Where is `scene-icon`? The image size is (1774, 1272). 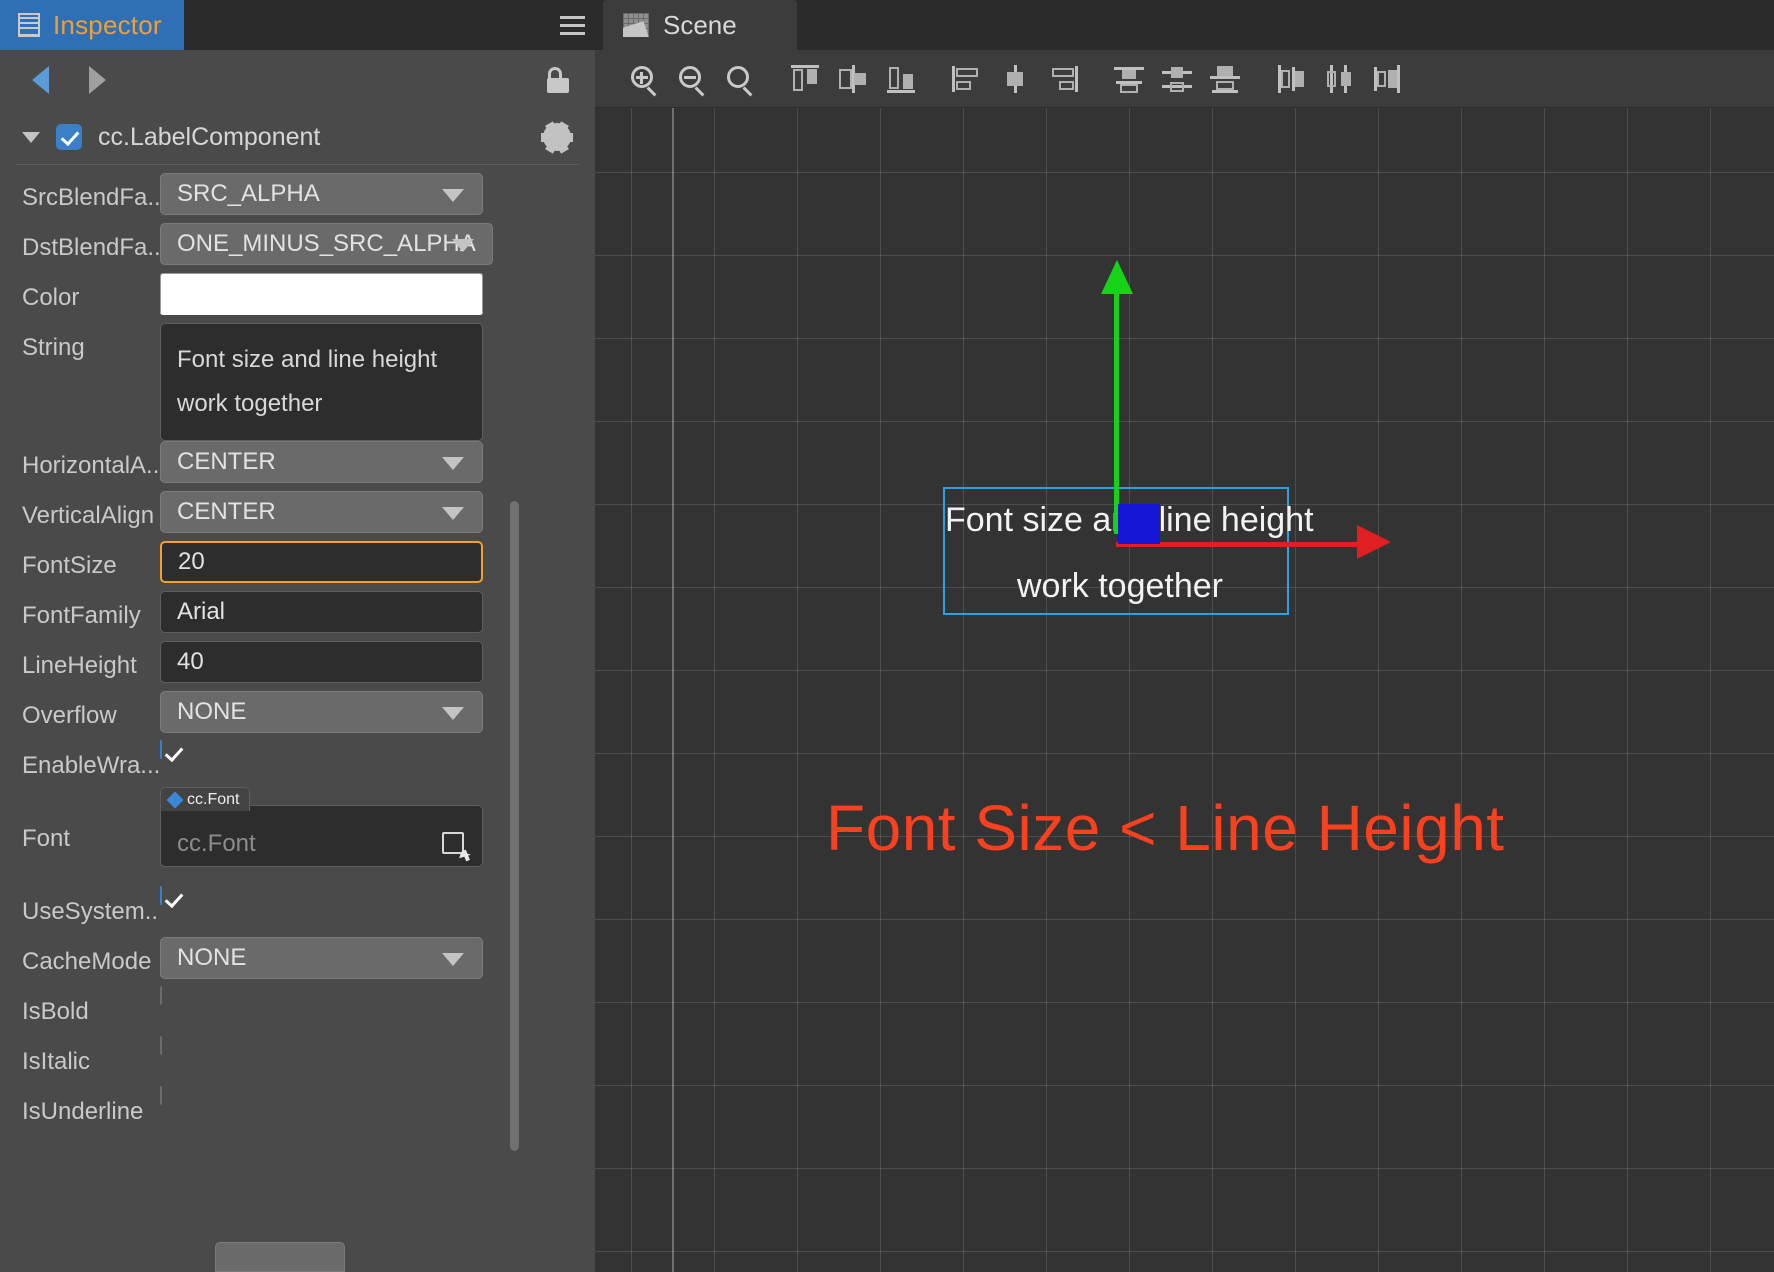
scene-icon is located at coordinates (636, 25).